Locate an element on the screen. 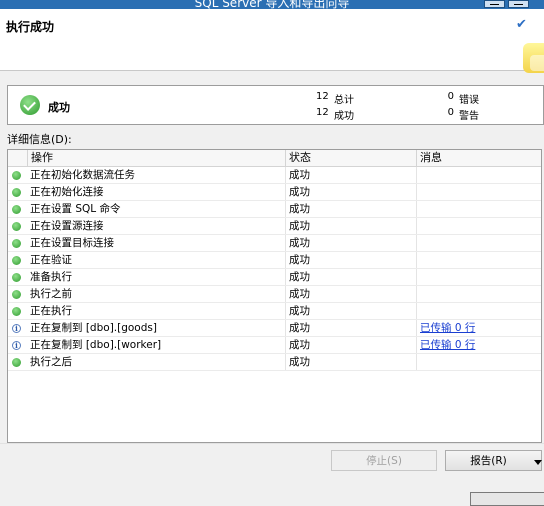  warning-label: 警告 is located at coordinates (469, 116).